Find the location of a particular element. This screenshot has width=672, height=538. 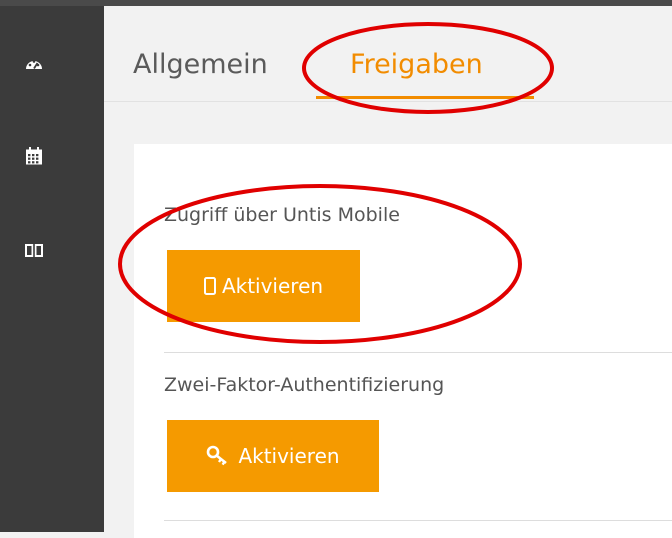

activate-mobile-button: Aktivieren is located at coordinates (263, 286).